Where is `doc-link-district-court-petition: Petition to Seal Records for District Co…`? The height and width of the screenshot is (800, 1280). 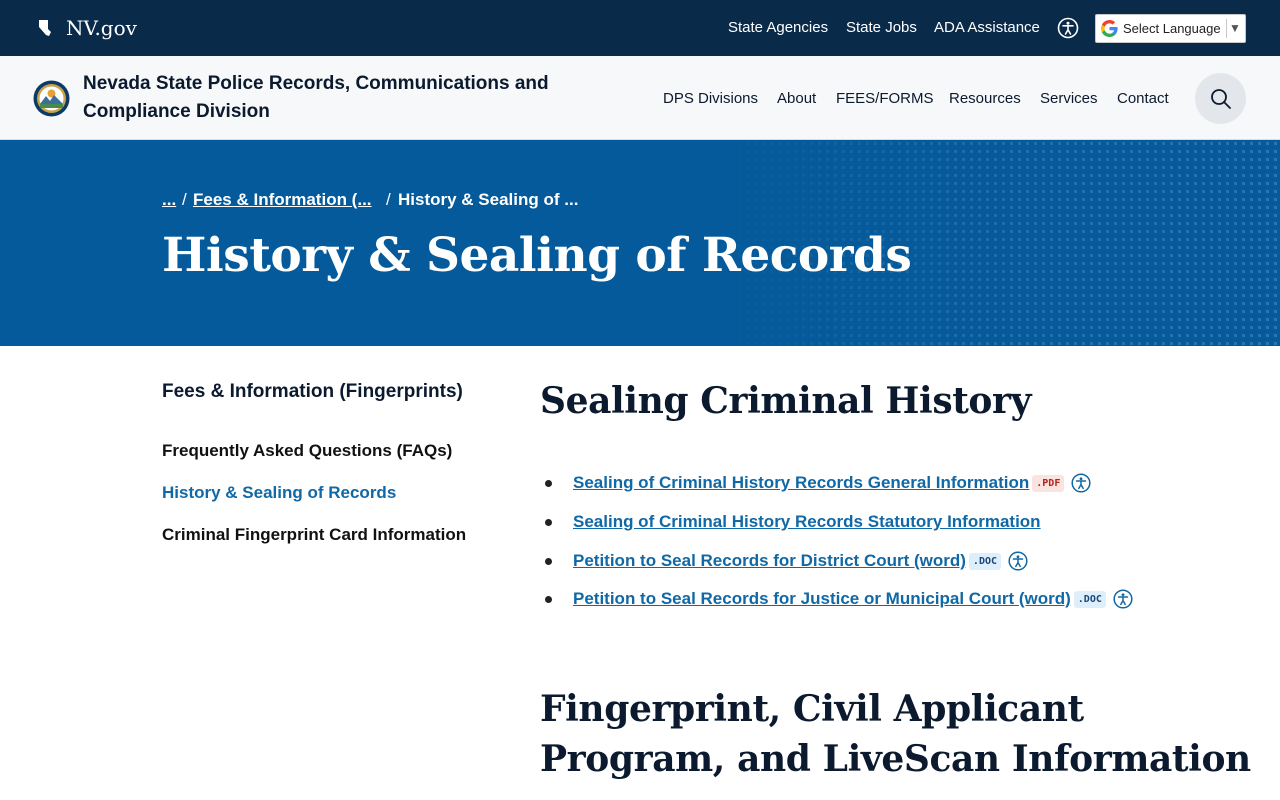 doc-link-district-court-petition: Petition to Seal Records for District Co… is located at coordinates (769, 561).